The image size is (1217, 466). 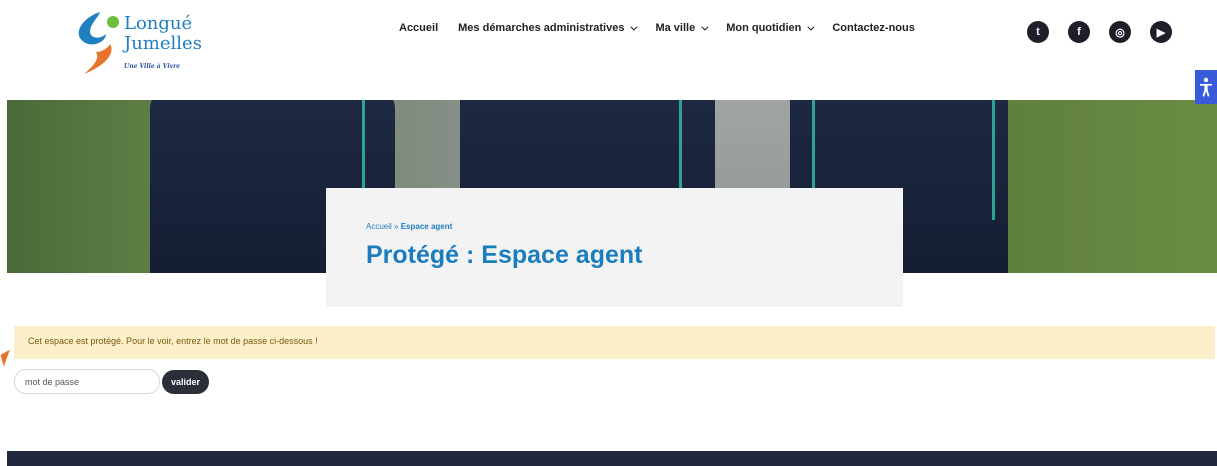 I want to click on logo-line-2: Jumelles, so click(x=163, y=43).